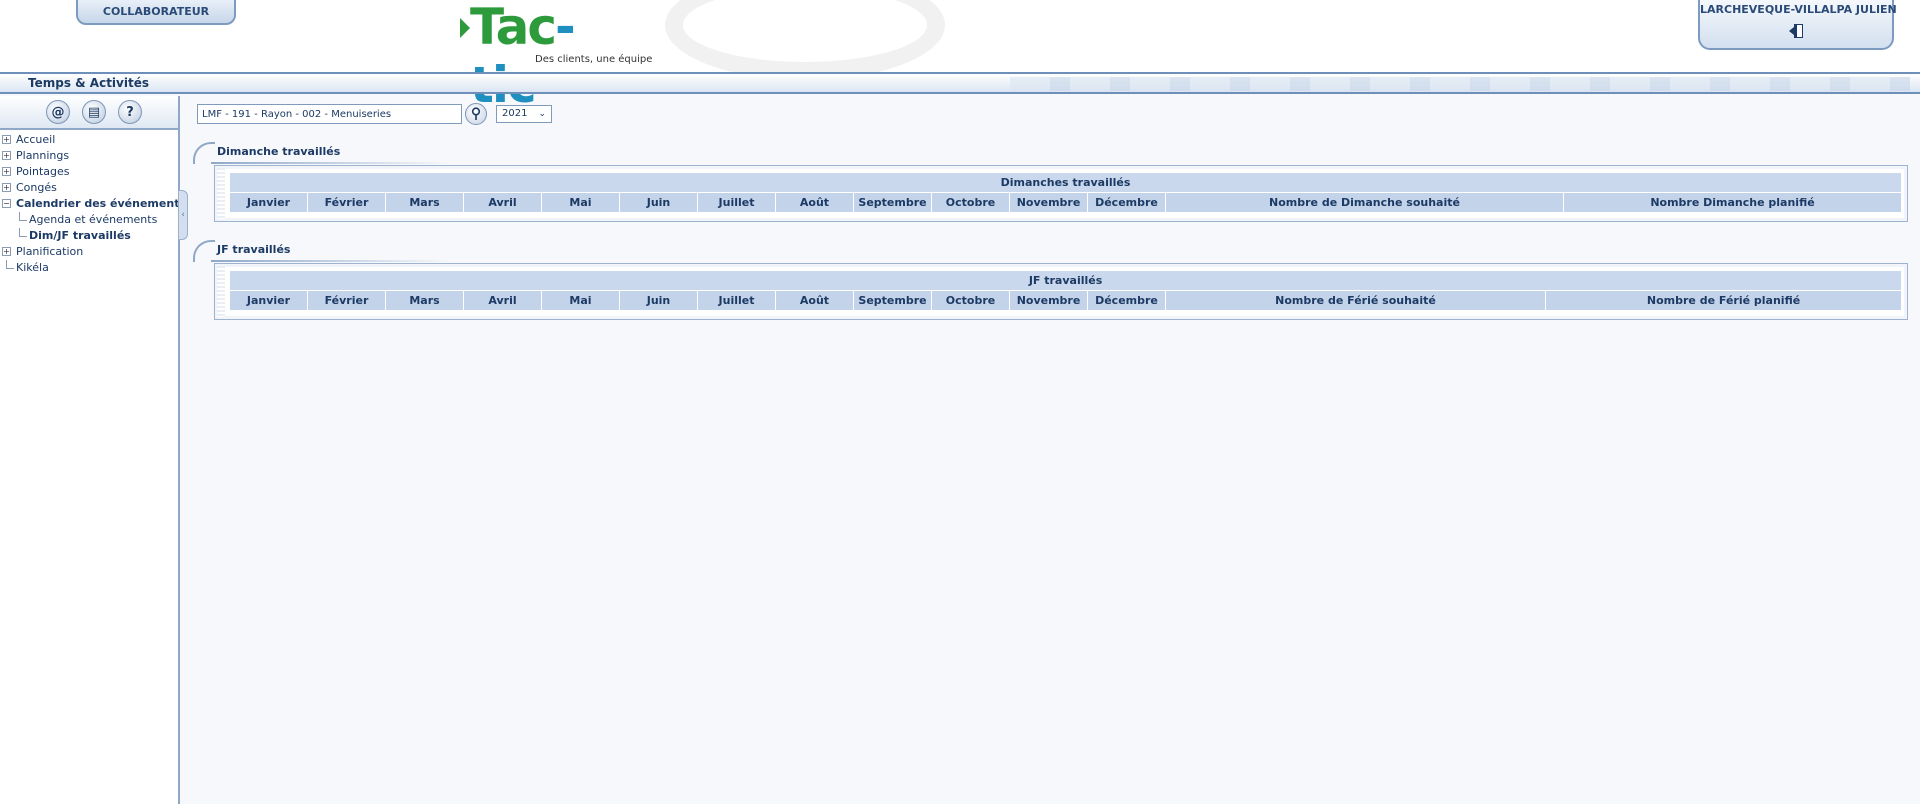  Describe the element at coordinates (1460, 84) in the screenshot. I see `titlebar-decoration` at that location.